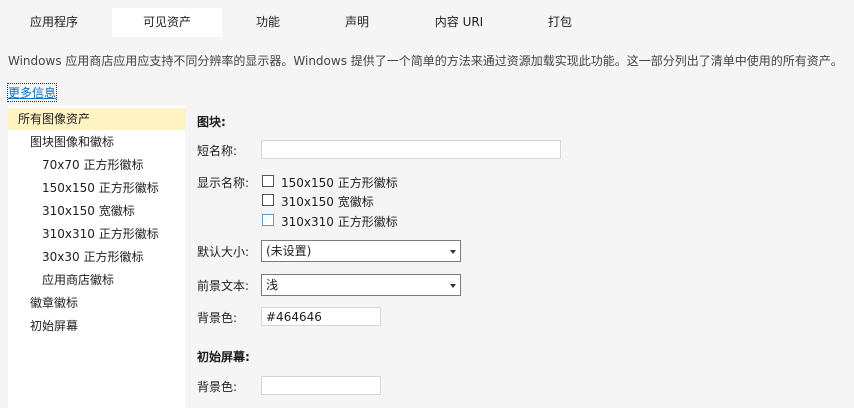 Image resolution: width=854 pixels, height=408 pixels. What do you see at coordinates (217, 318) in the screenshot?
I see `background-color-label: 背景色:` at bounding box center [217, 318].